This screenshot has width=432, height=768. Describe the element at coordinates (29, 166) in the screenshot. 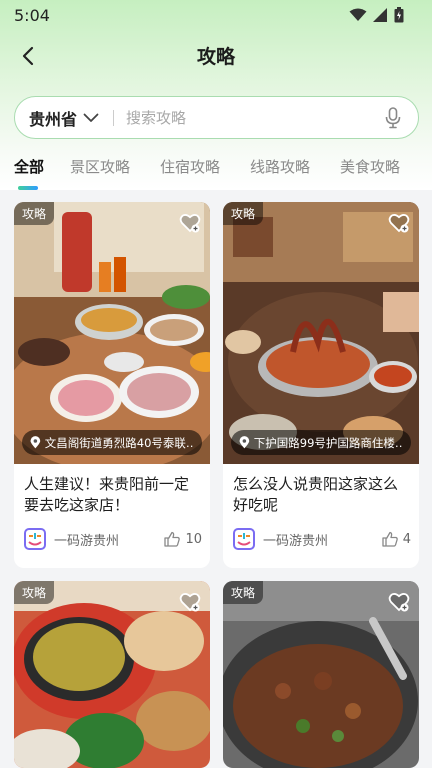

I see `tab-all: 全部` at that location.